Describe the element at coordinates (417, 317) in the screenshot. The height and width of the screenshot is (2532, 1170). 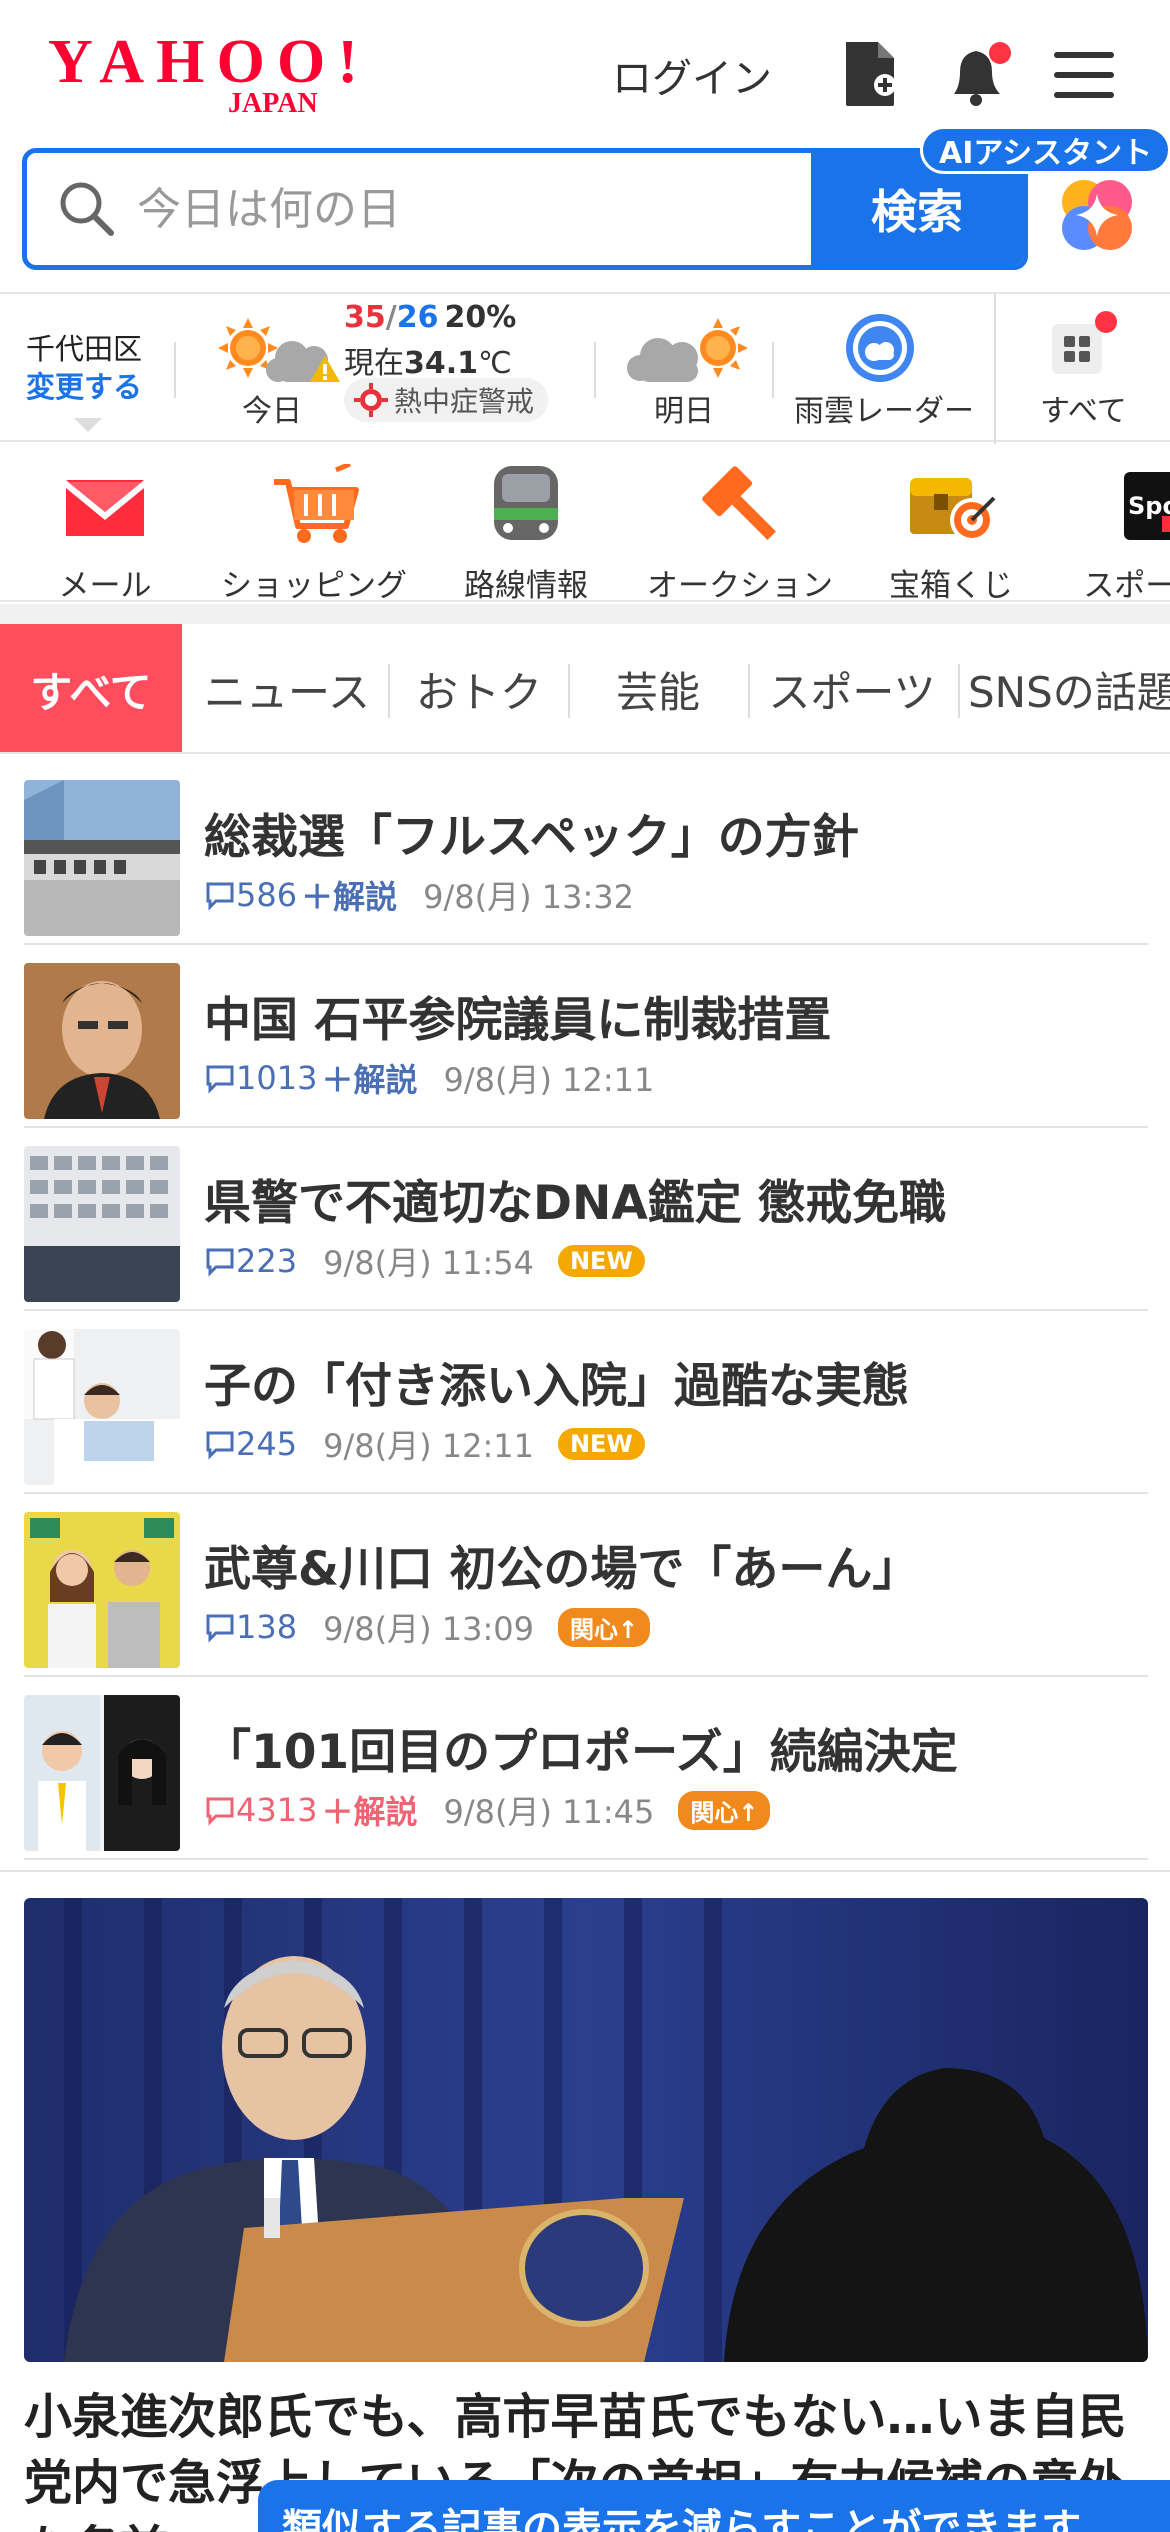
I see `low-temp: 26` at that location.